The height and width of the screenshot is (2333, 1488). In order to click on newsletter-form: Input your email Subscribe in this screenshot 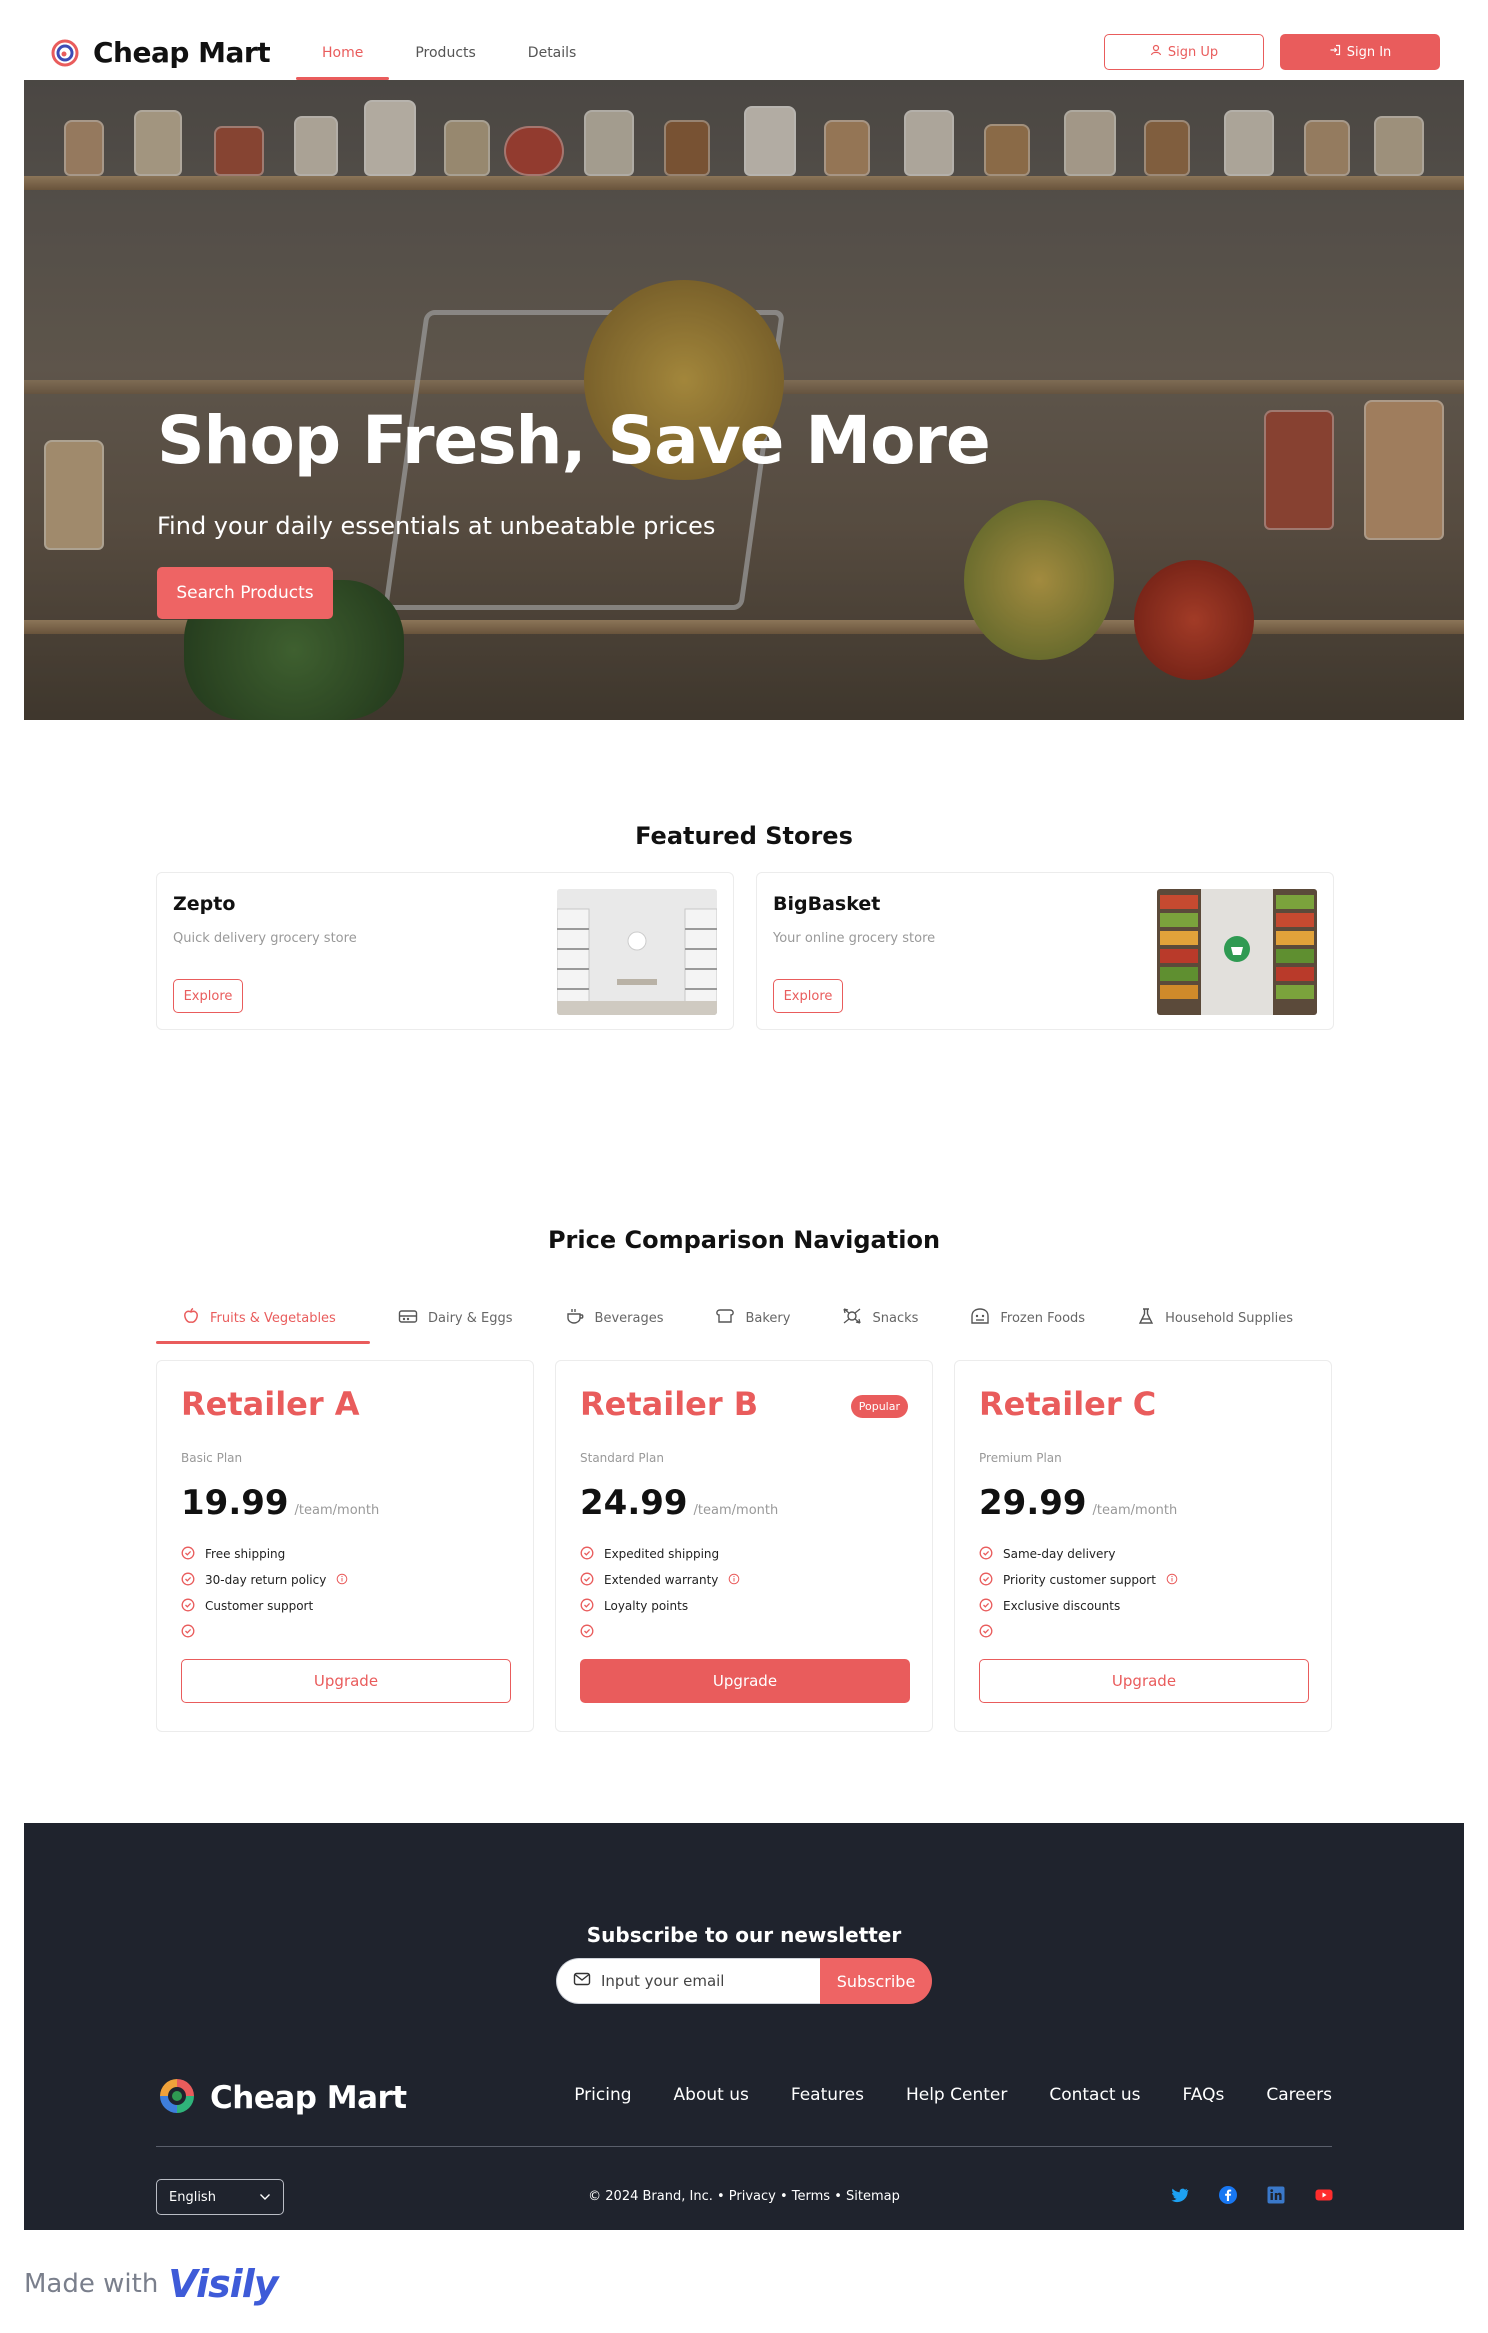, I will do `click(744, 1981)`.